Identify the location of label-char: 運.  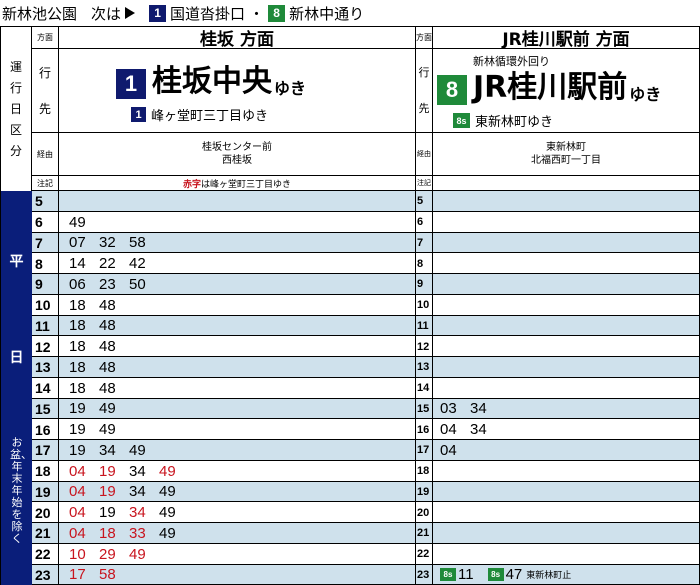
(15, 66).